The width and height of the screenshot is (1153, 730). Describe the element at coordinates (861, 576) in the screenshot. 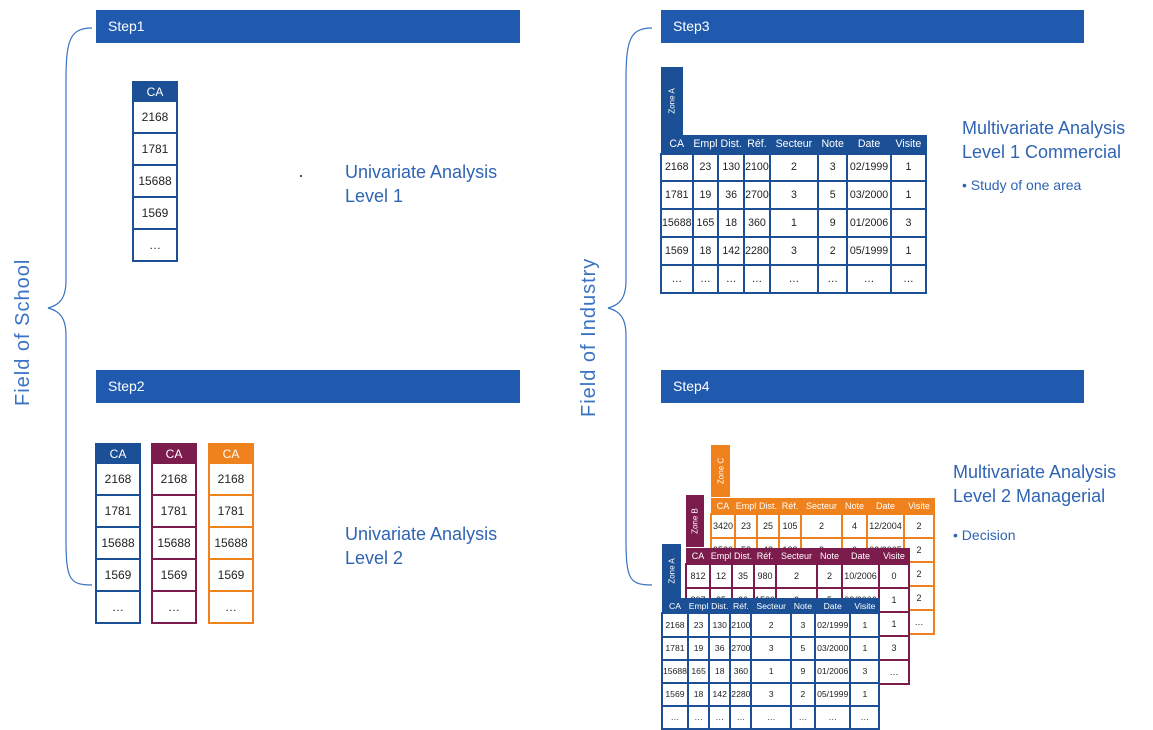

I see `table-cell: 10/2006` at that location.